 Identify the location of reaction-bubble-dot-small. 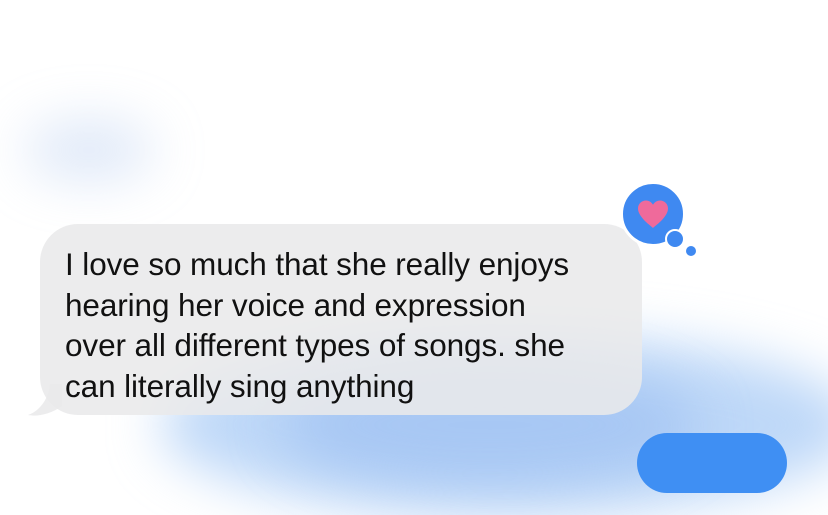
(691, 251).